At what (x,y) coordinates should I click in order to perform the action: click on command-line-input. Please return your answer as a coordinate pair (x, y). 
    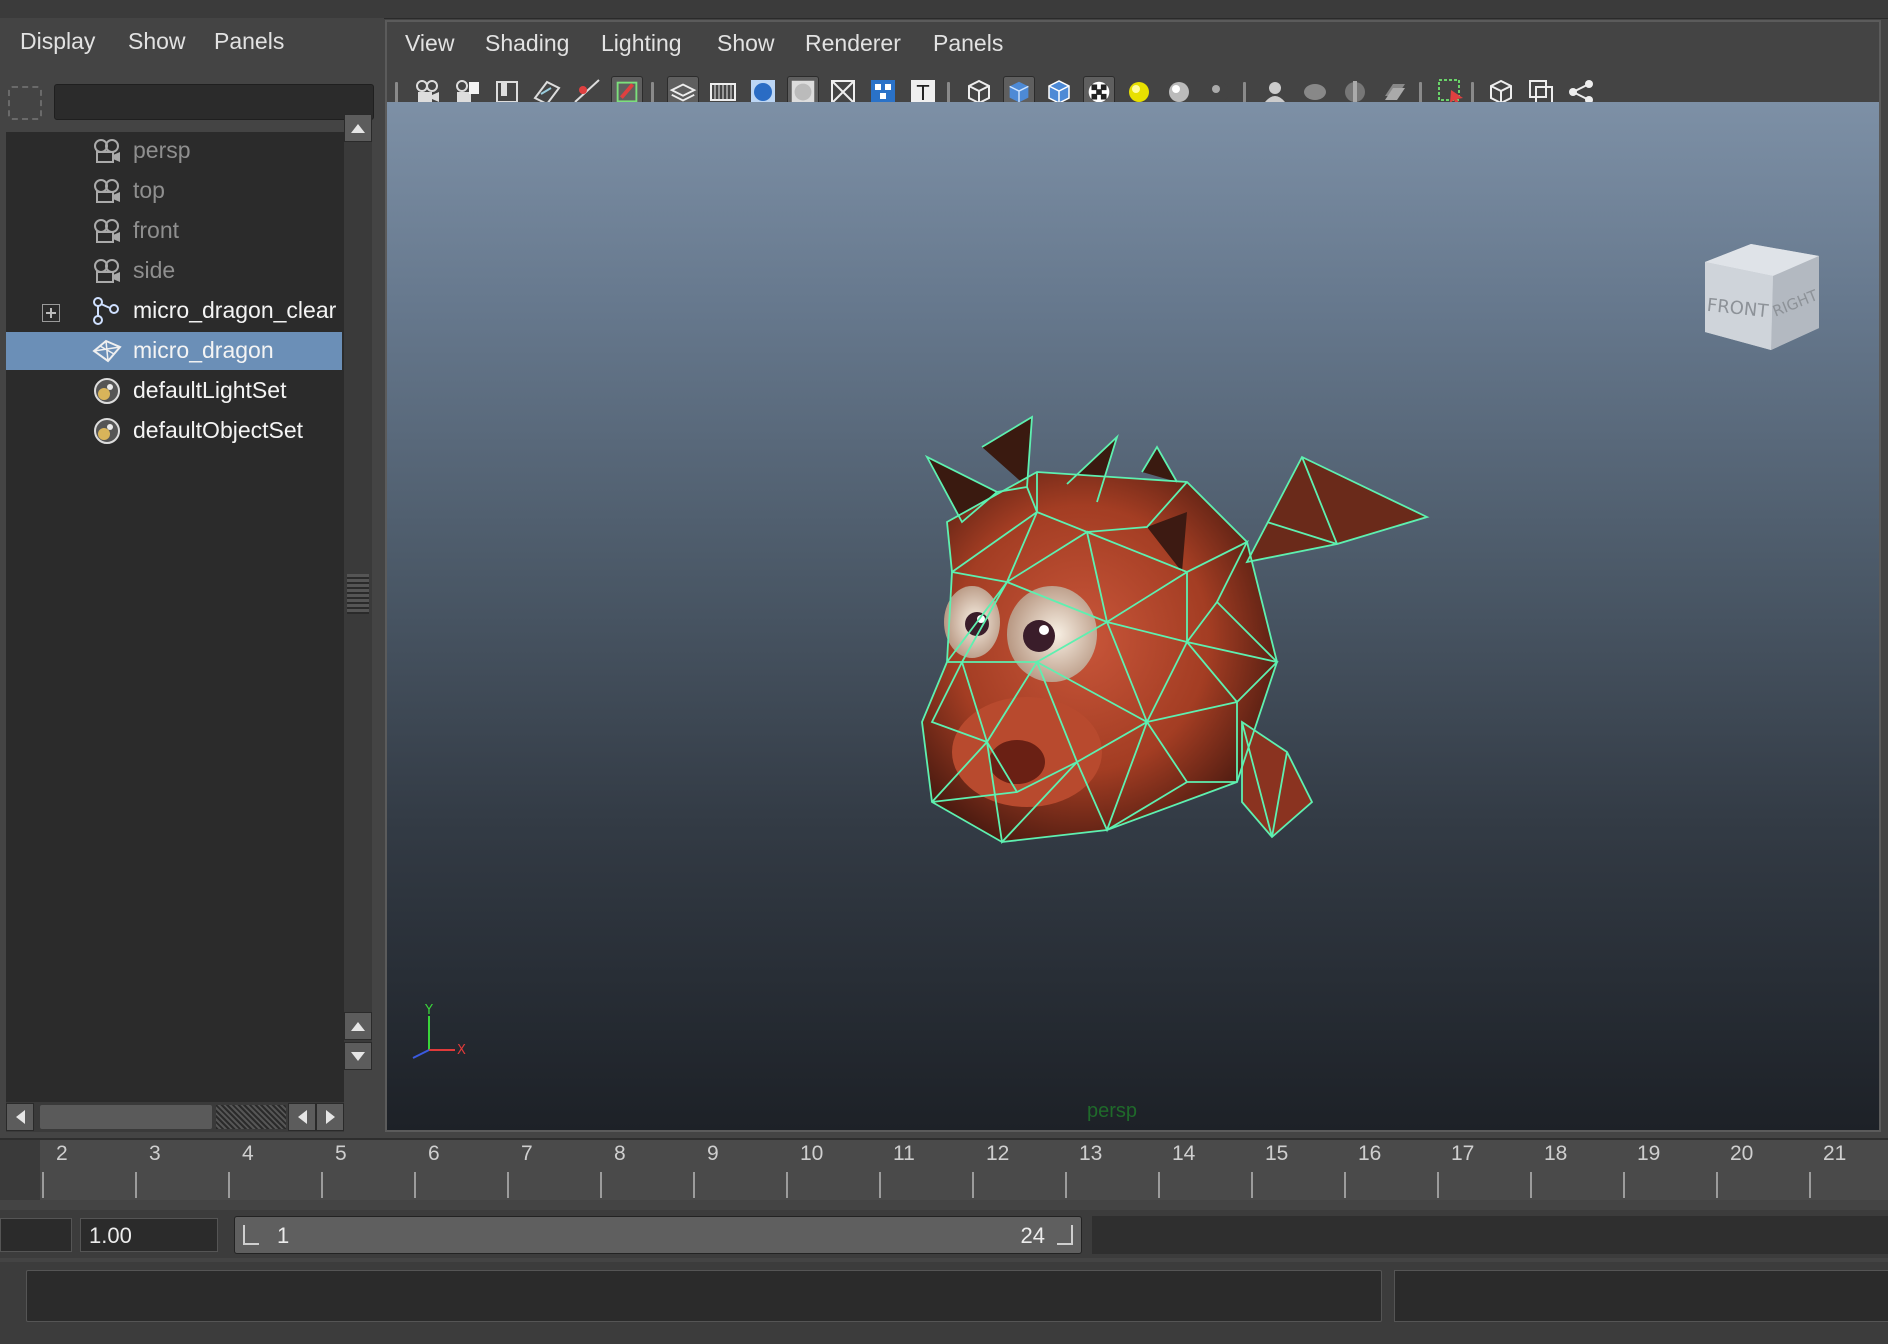
    Looking at the image, I should click on (704, 1296).